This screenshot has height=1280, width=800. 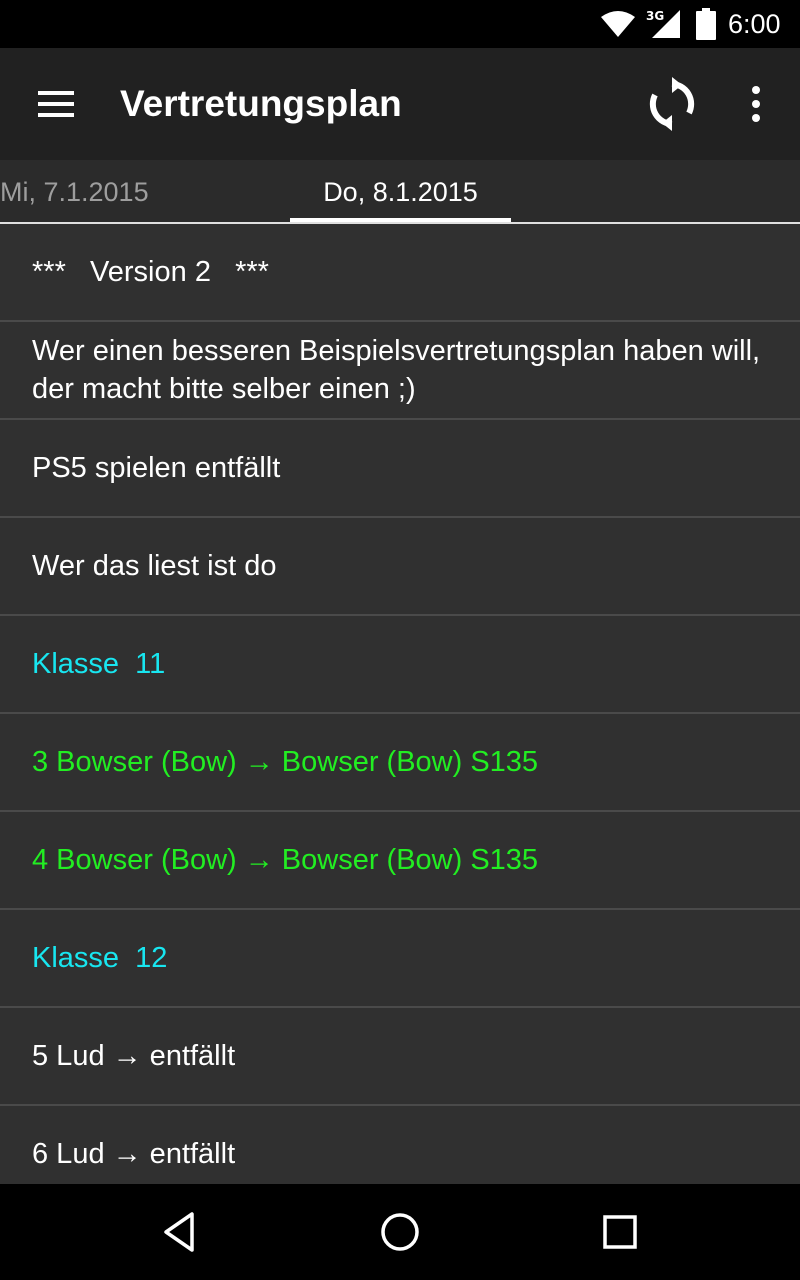 I want to click on status-bar: 3G 6:00, so click(x=400, y=24).